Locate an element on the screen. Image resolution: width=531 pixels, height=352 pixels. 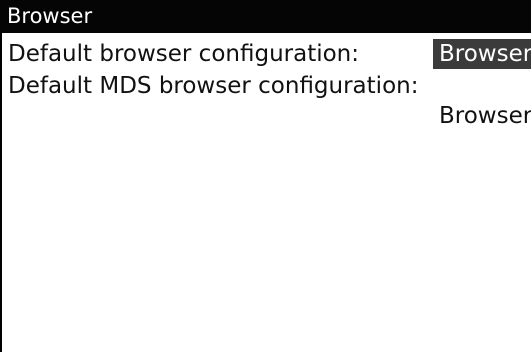
default-browser-config-label: Default browser configuration: is located at coordinates (183, 54).